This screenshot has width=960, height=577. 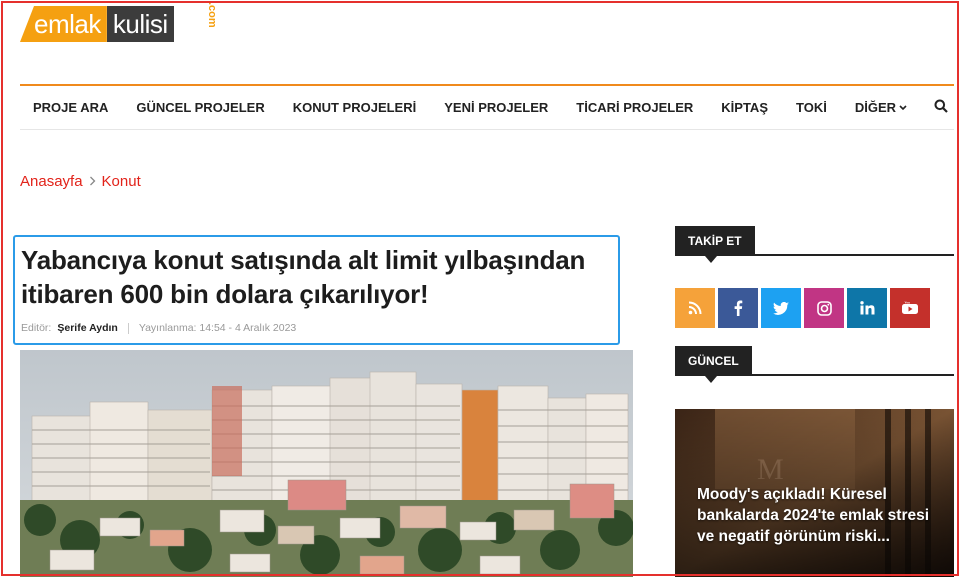 I want to click on site-logo: emlak kulisi, so click(x=97, y=24).